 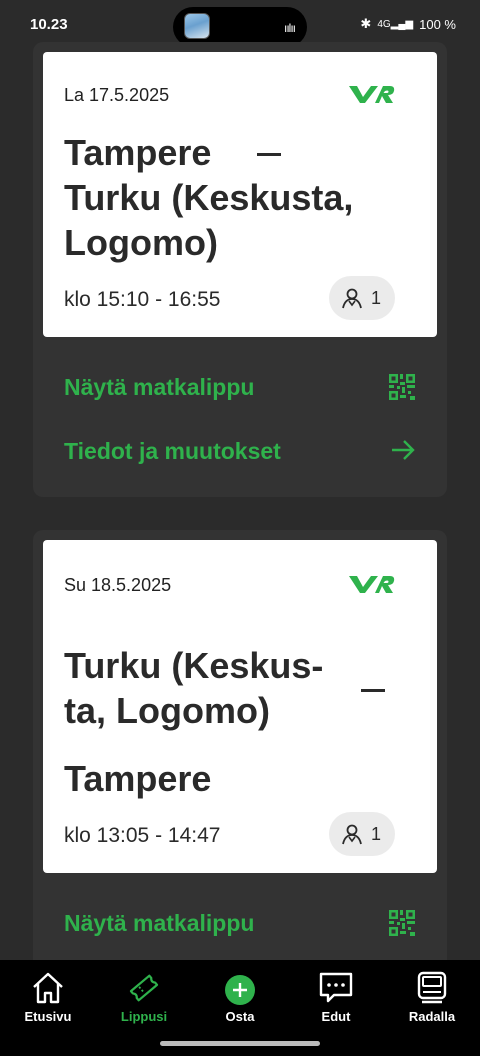 What do you see at coordinates (193, 688) in the screenshot?
I see `route-from: Turku (Keskus- ta, Logomo)` at bounding box center [193, 688].